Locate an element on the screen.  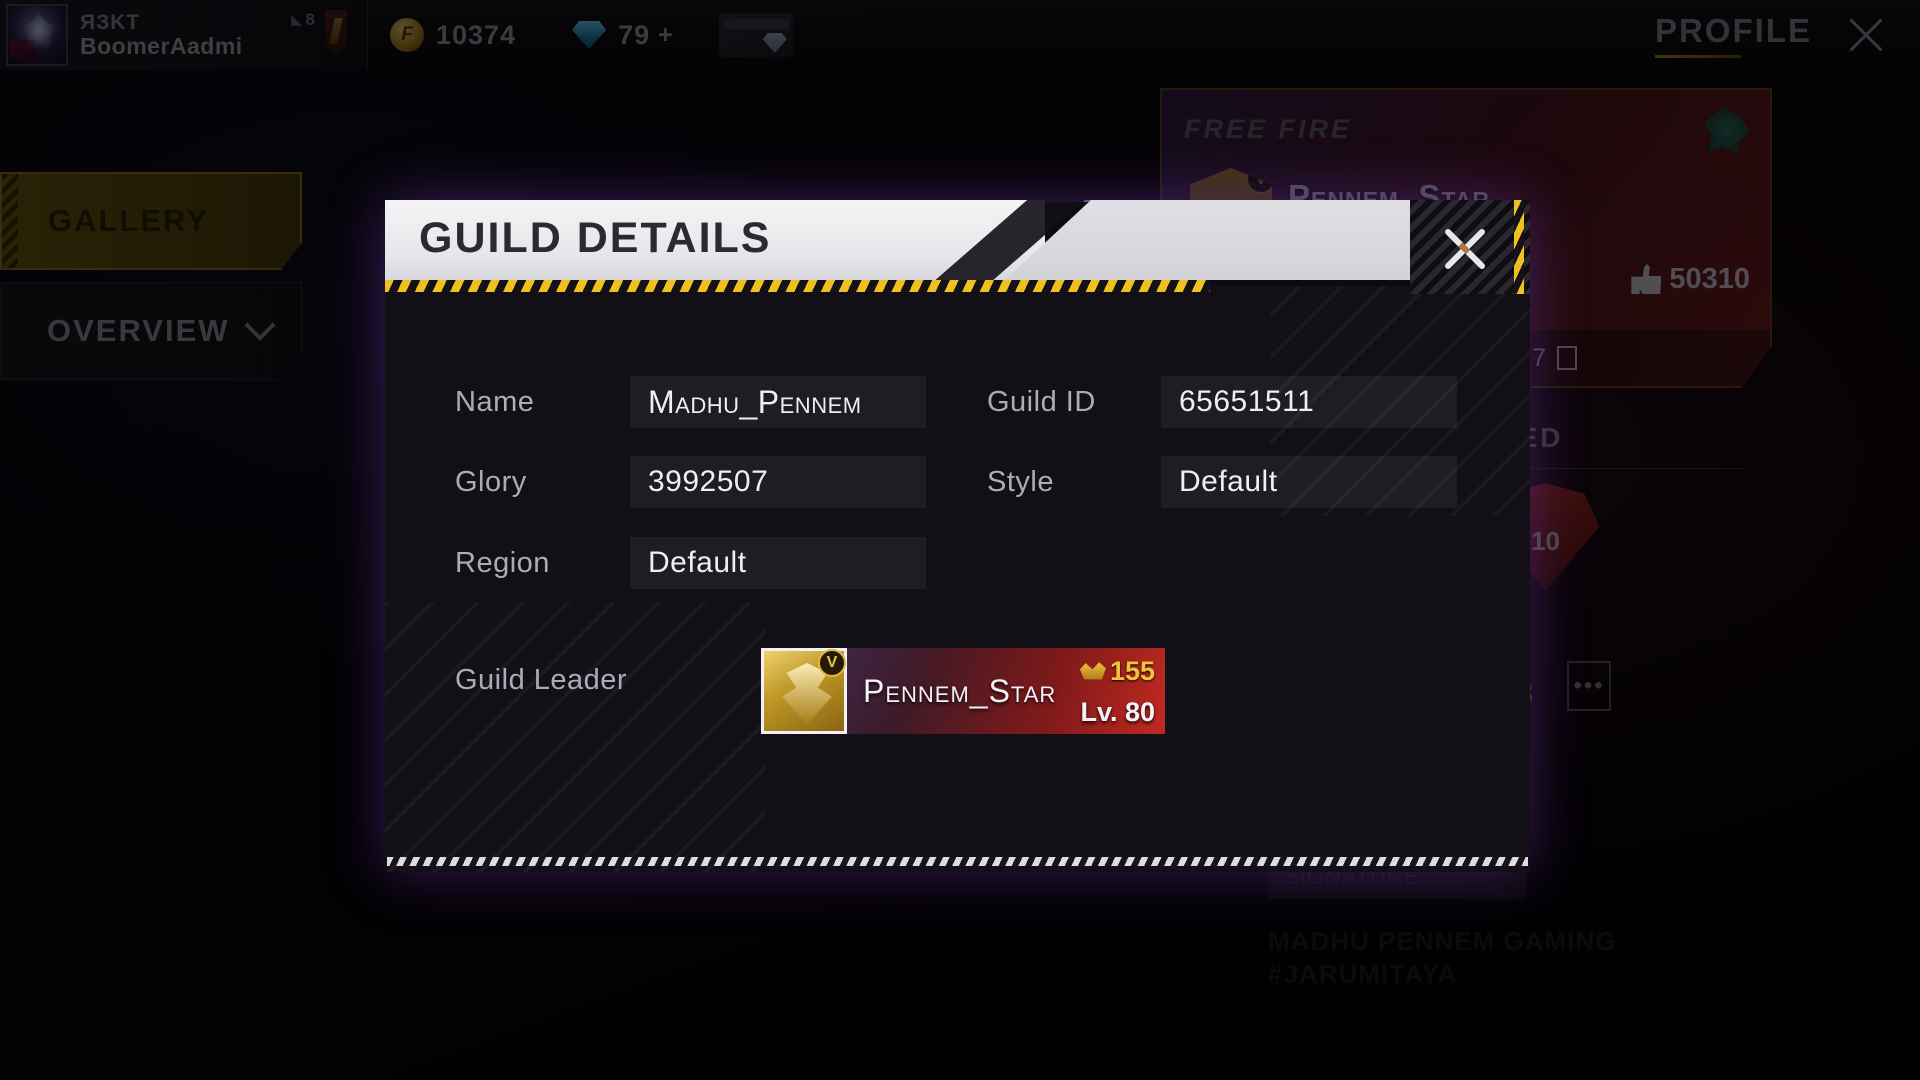
name-value: Madhu_Pennem is located at coordinates (778, 402).